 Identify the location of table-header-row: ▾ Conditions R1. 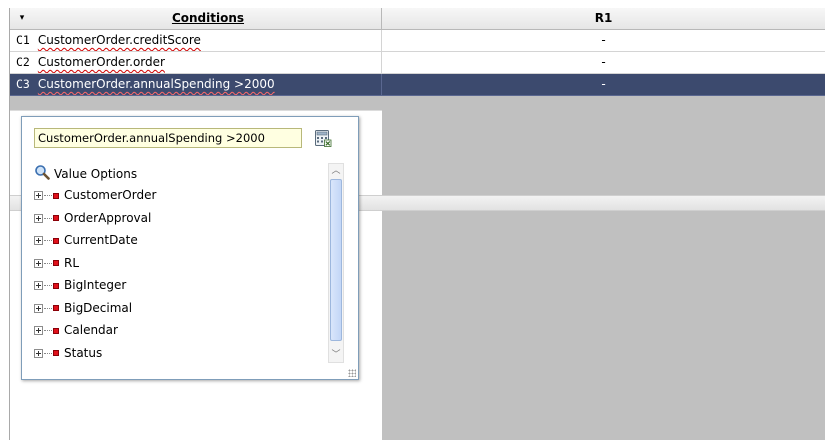
(417, 19).